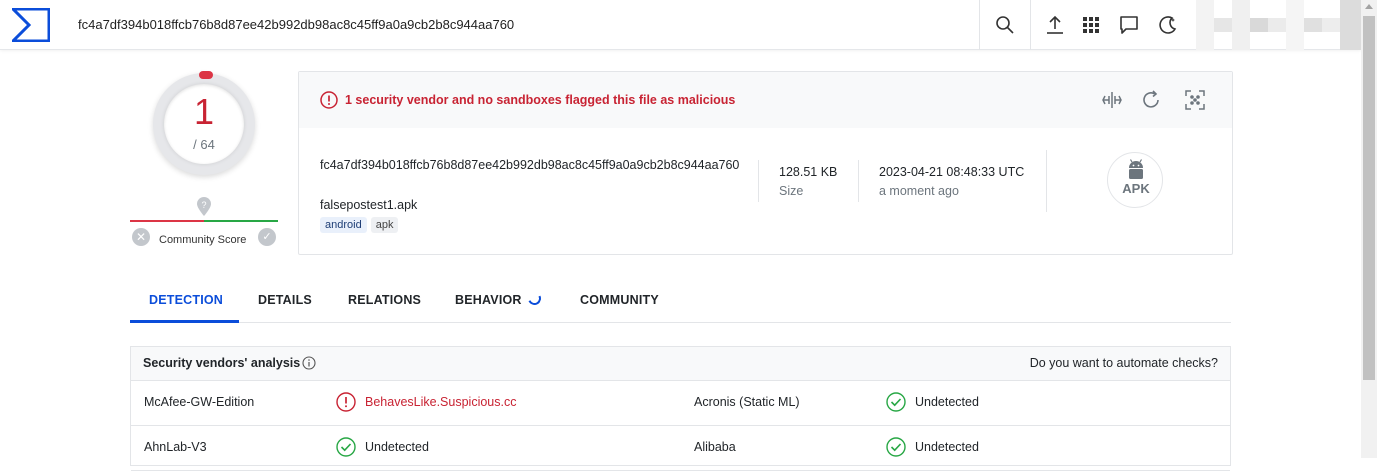 Image resolution: width=1377 pixels, height=471 pixels. Describe the element at coordinates (203, 240) in the screenshot. I see `community-score-label: Community Score` at that location.